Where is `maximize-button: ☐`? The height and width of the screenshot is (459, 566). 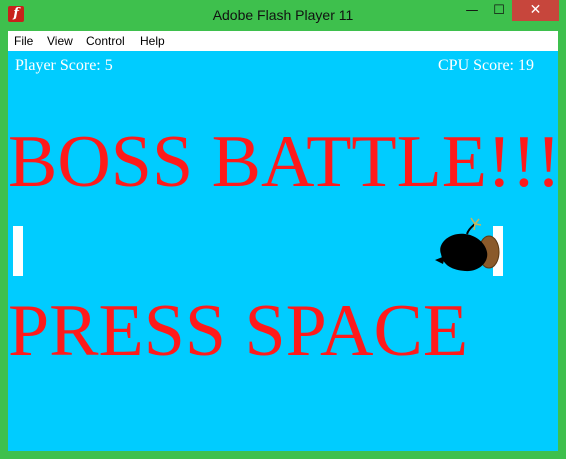
maximize-button: ☐ is located at coordinates (499, 10).